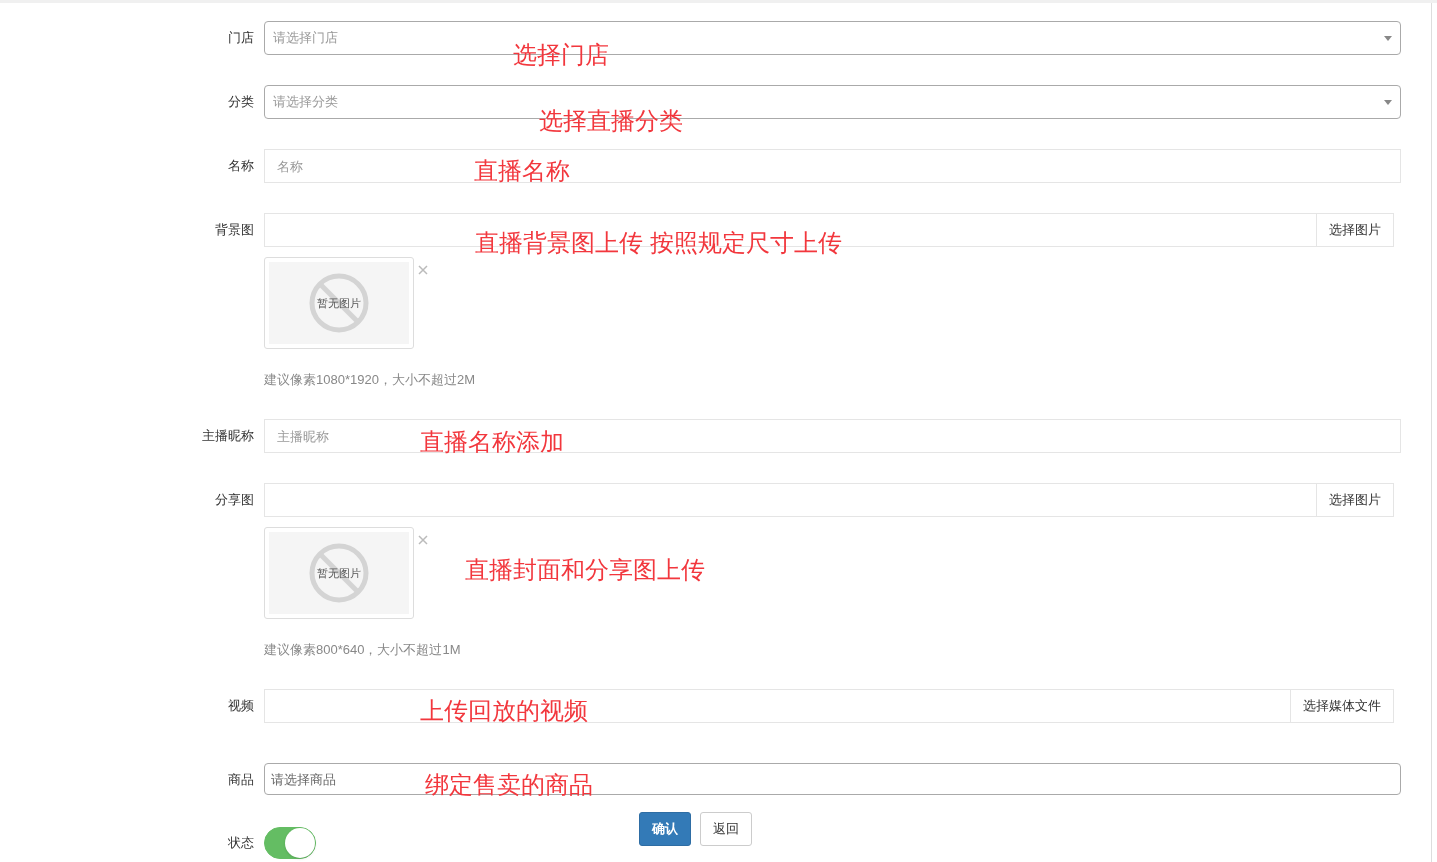  Describe the element at coordinates (665, 829) in the screenshot. I see `confirm-button: 确认` at that location.